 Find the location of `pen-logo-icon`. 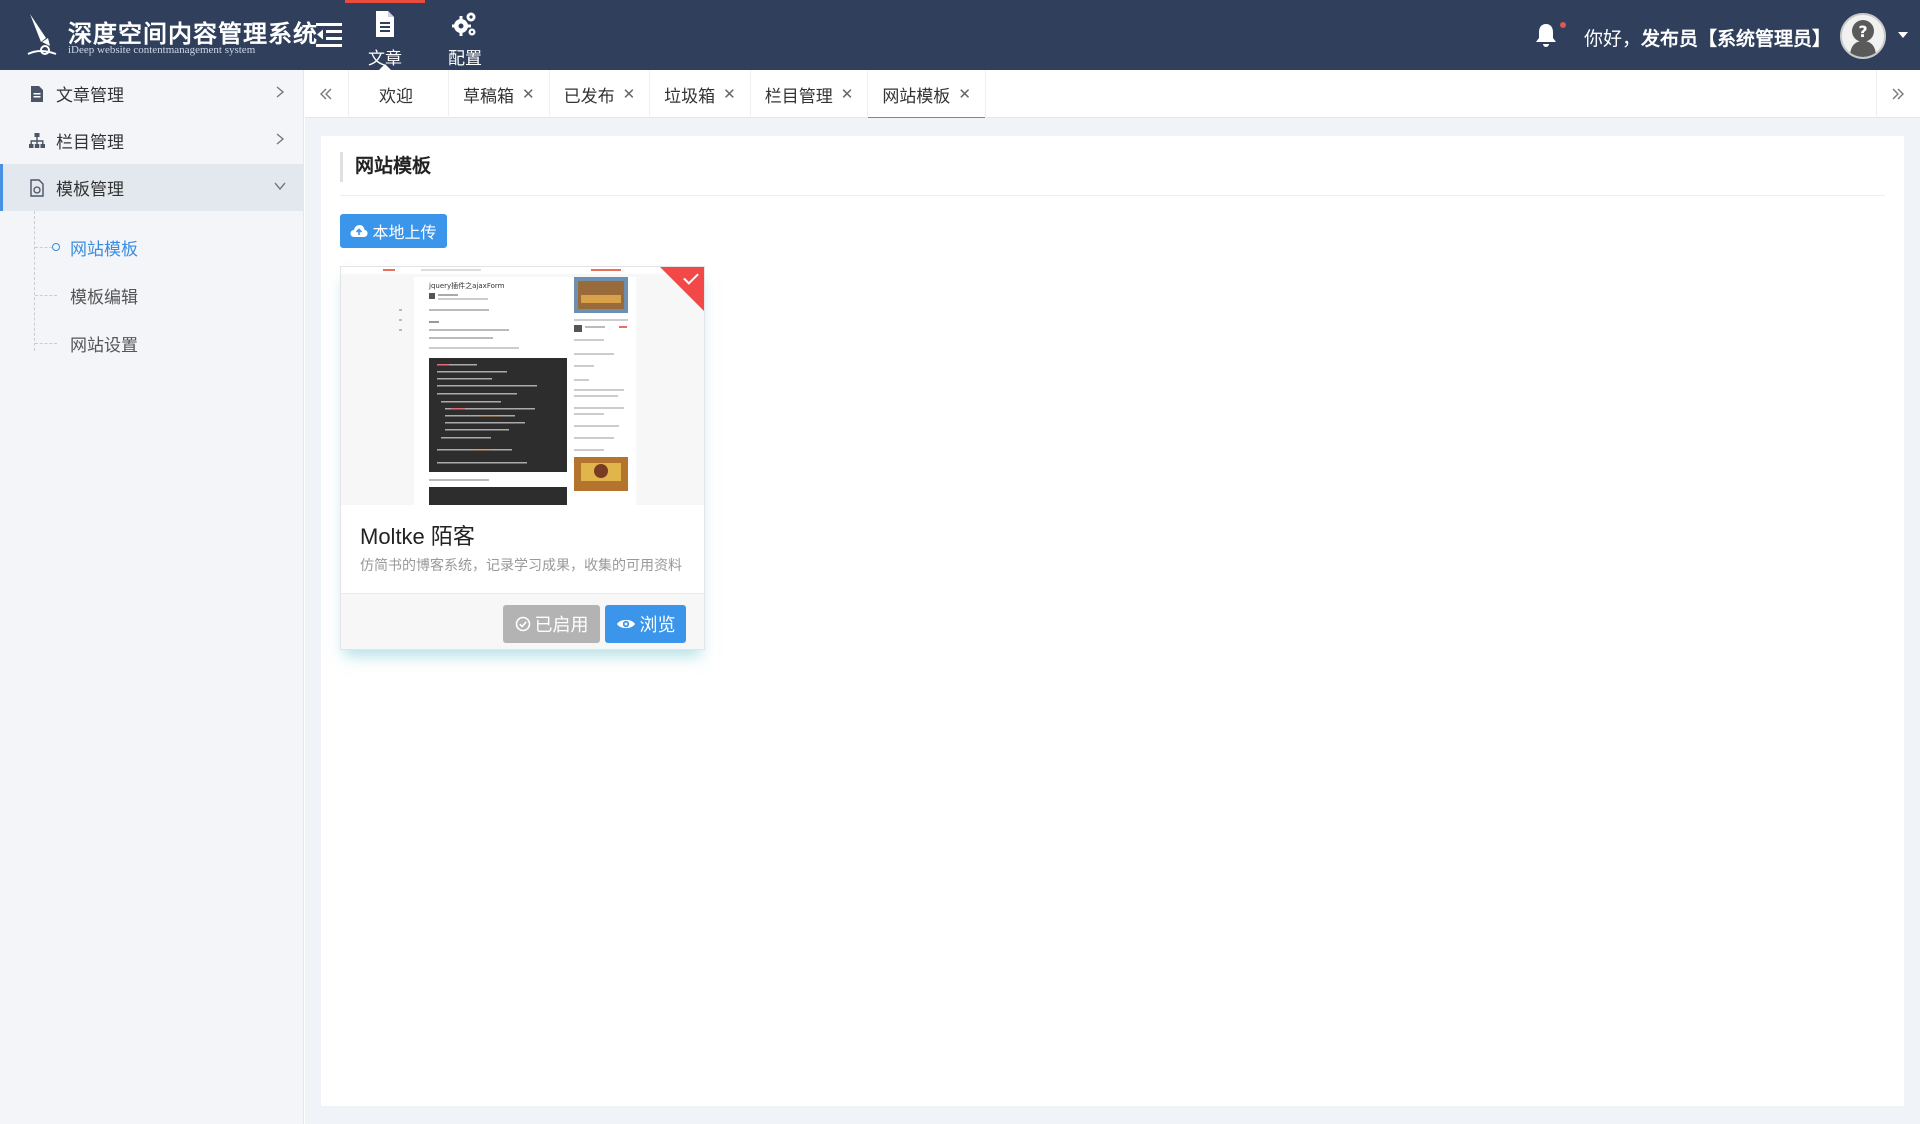

pen-logo-icon is located at coordinates (42, 34).